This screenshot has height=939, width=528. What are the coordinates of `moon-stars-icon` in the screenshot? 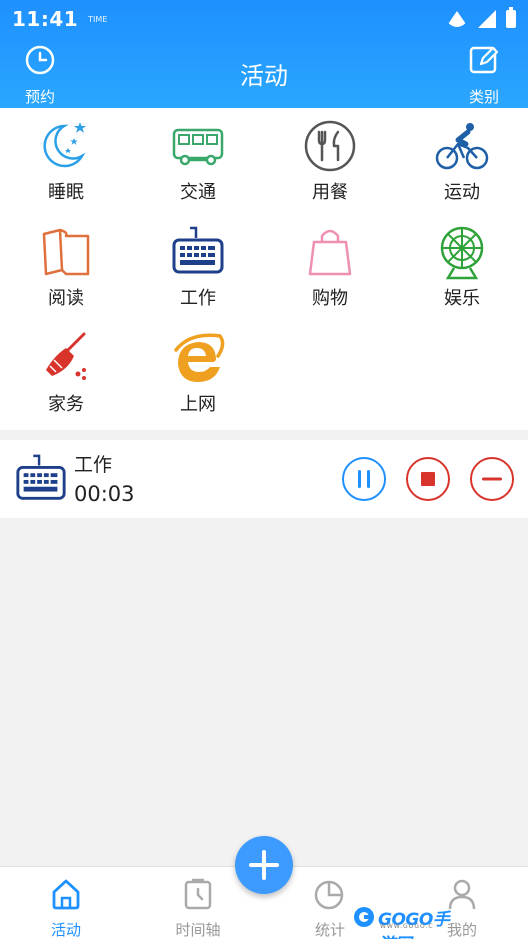 It's located at (64, 145).